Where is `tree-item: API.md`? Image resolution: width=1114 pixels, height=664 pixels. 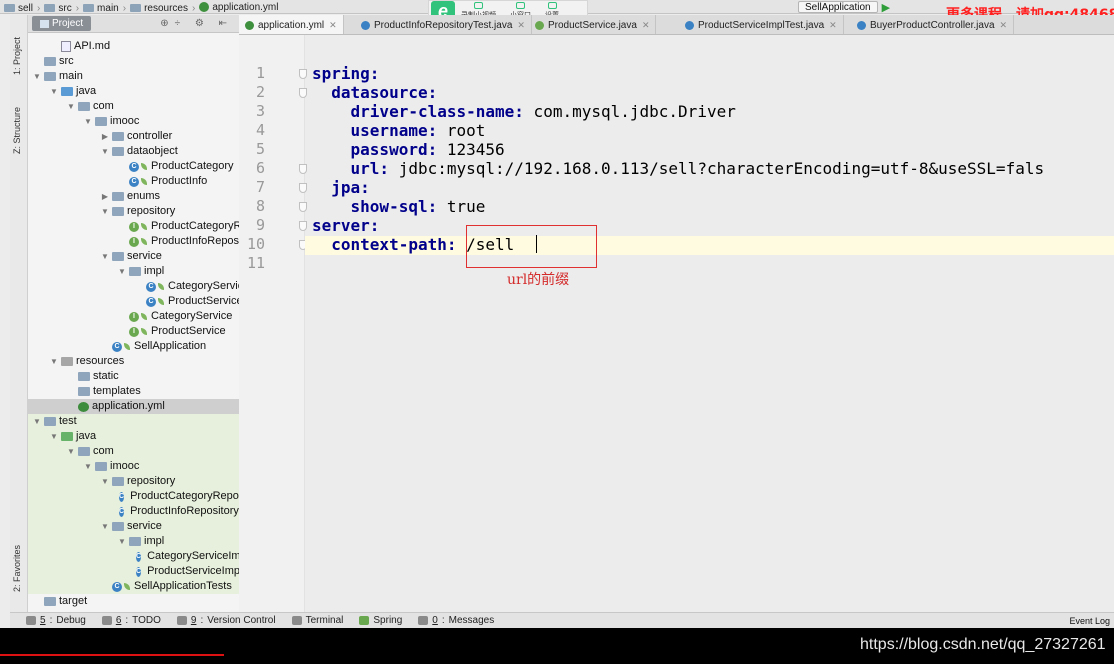 tree-item: API.md is located at coordinates (79, 46).